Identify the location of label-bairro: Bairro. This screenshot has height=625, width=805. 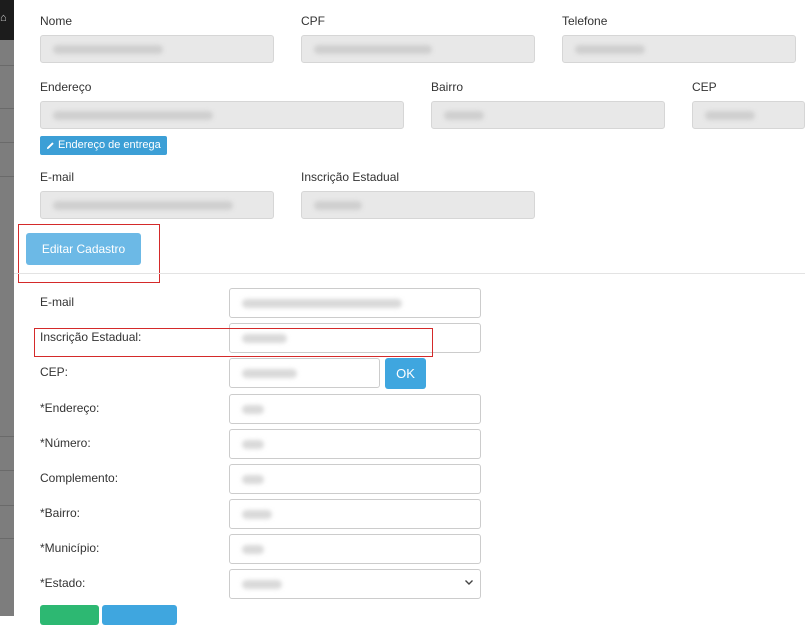
(447, 87).